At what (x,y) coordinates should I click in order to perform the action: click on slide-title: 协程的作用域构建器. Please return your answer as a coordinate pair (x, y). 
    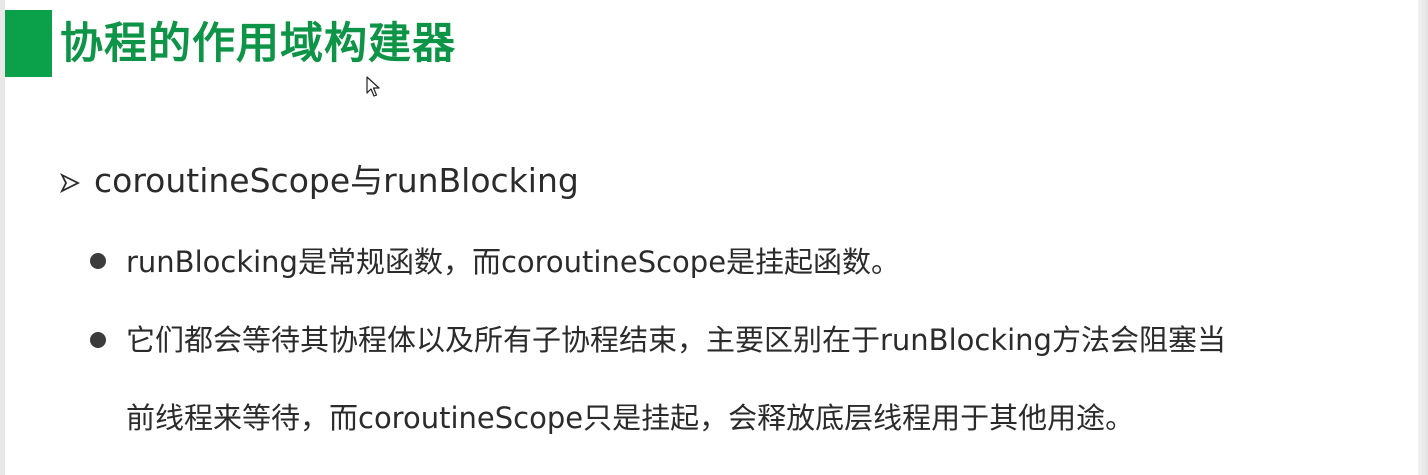
    Looking at the image, I should click on (258, 44).